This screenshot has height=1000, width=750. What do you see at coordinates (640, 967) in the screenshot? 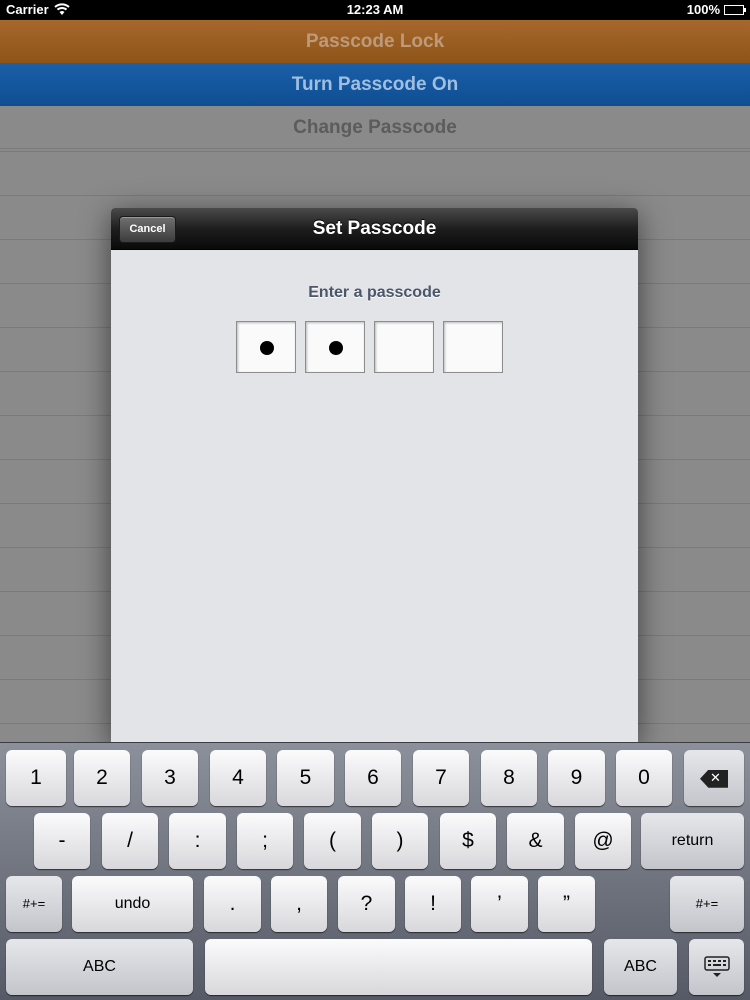
I see `abc-key-right: ABC` at bounding box center [640, 967].